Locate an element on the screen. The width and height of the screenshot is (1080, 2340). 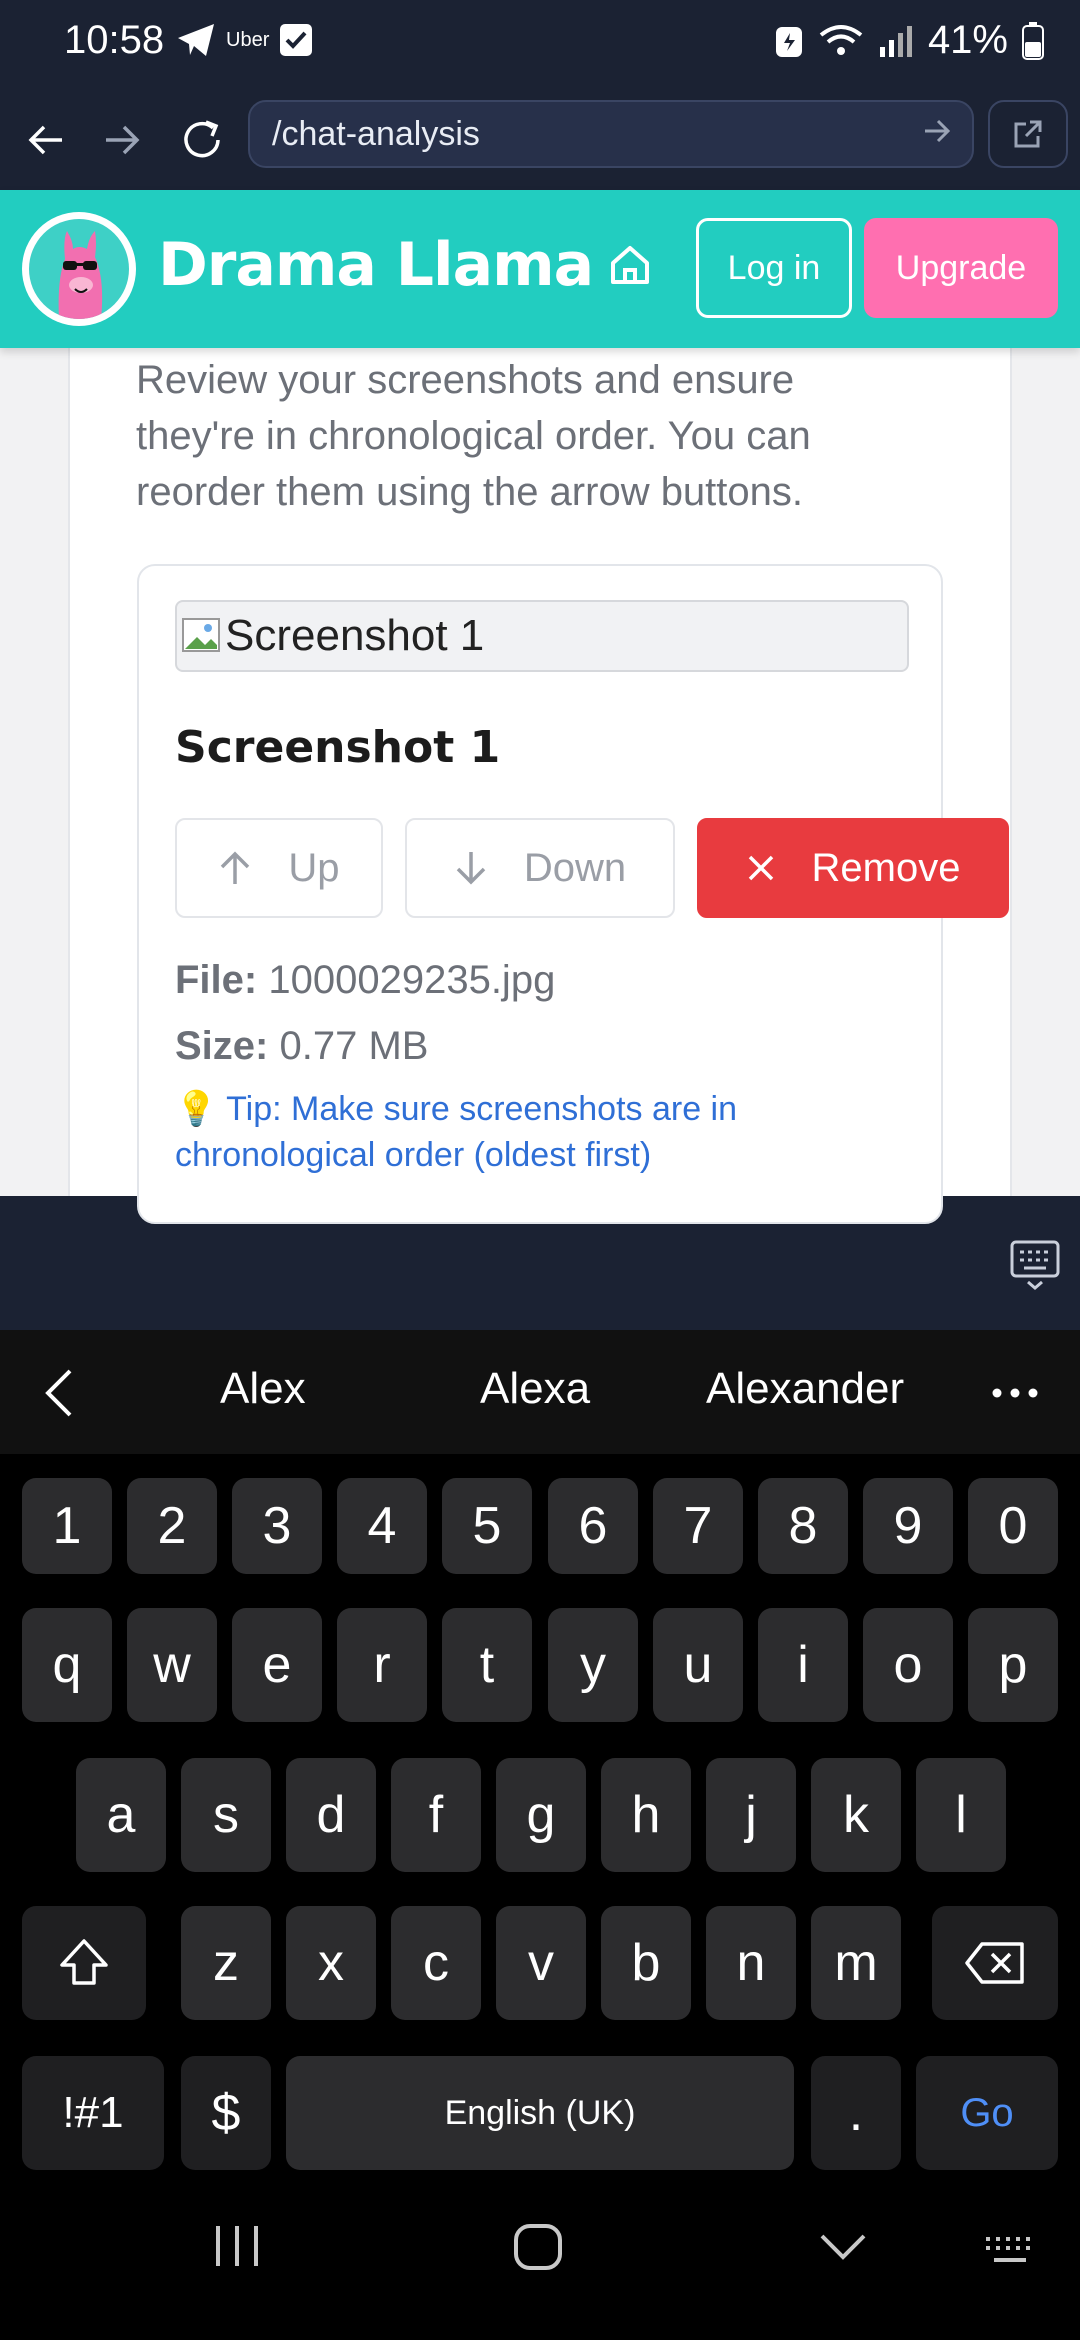
key-v: v is located at coordinates (541, 1963).